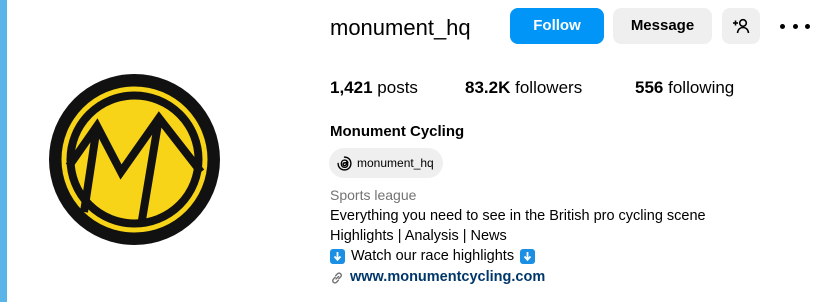  I want to click on profile-website-link: www.monumentcycling.com, so click(437, 277).